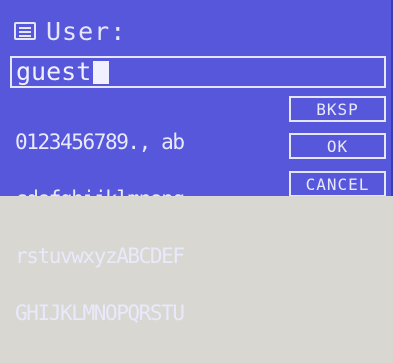  Describe the element at coordinates (151, 256) in the screenshot. I see `char-row: rstuvwxyzABCDEF` at that location.